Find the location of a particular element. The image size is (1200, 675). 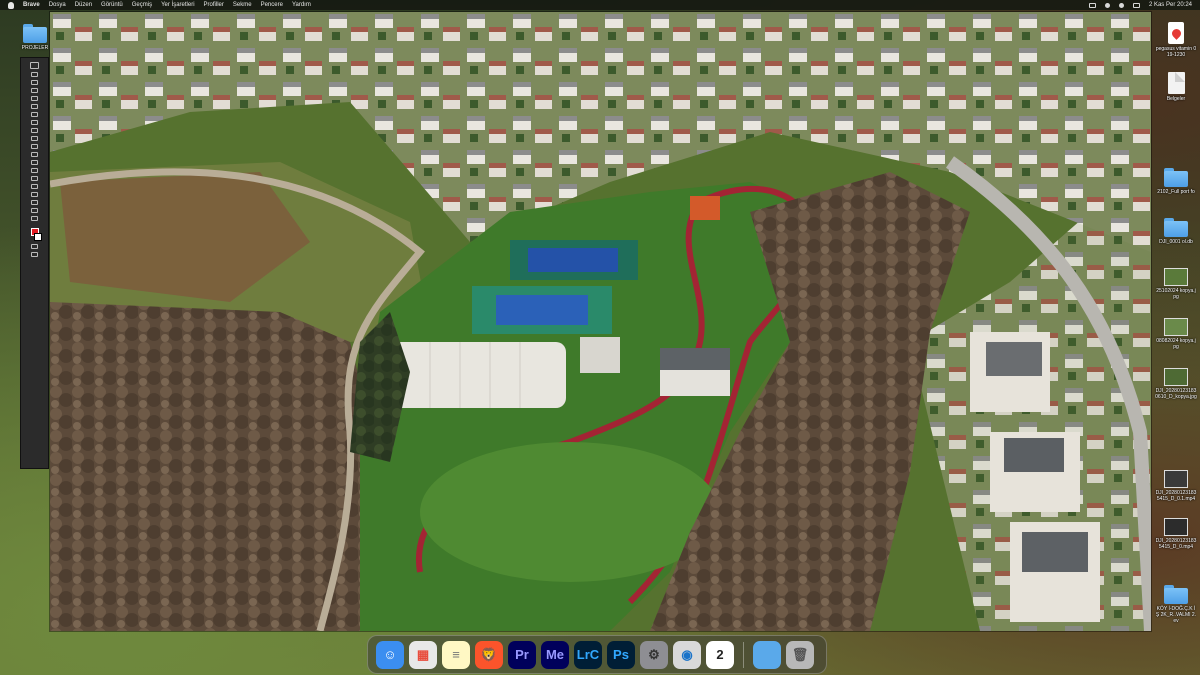

healing-tool-icon is located at coordinates (34, 106).